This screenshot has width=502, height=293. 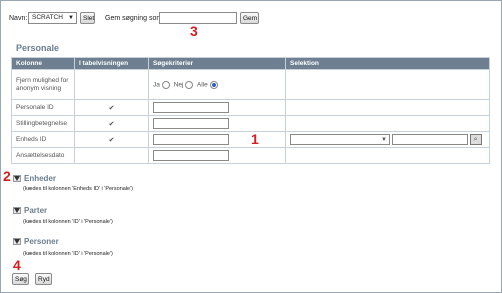 What do you see at coordinates (87, 18) in the screenshot?
I see `delete-button: Slet` at bounding box center [87, 18].